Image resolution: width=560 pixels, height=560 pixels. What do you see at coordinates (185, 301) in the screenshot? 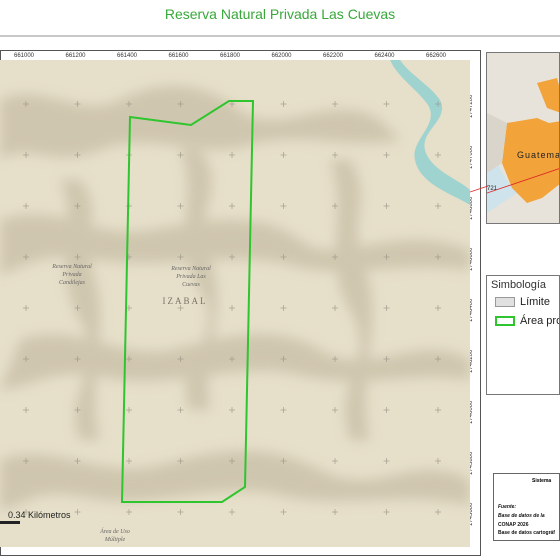
I see `label-department: IZABAL` at bounding box center [185, 301].